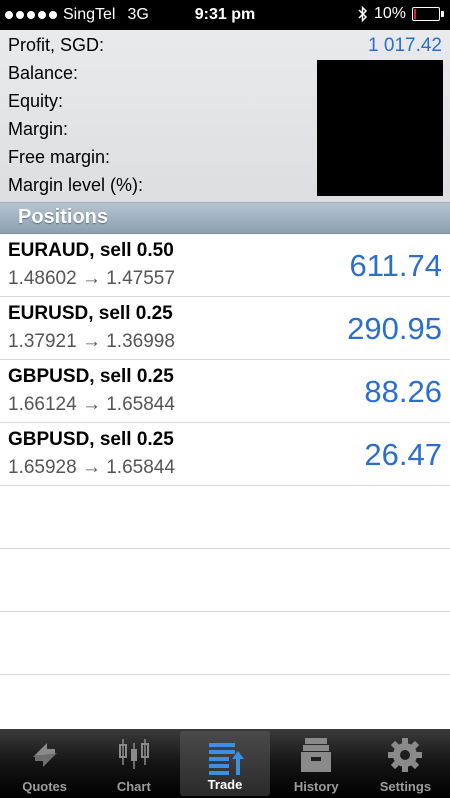 Image resolution: width=450 pixels, height=798 pixels. I want to click on position-title: EURAUD, sell 0.50, so click(91, 250).